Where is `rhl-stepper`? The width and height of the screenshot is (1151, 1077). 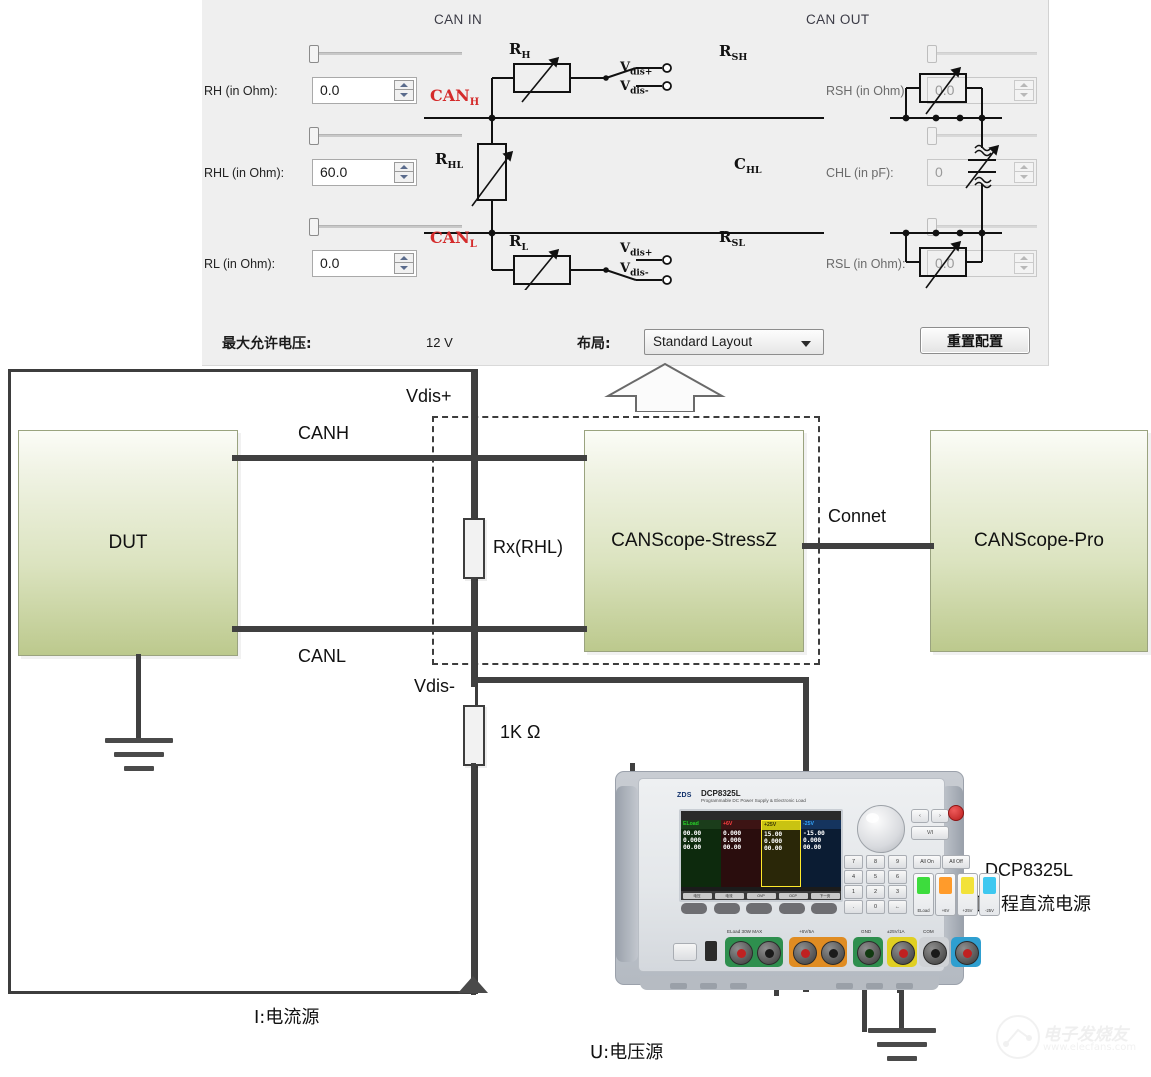
rhl-stepper is located at coordinates (404, 172).